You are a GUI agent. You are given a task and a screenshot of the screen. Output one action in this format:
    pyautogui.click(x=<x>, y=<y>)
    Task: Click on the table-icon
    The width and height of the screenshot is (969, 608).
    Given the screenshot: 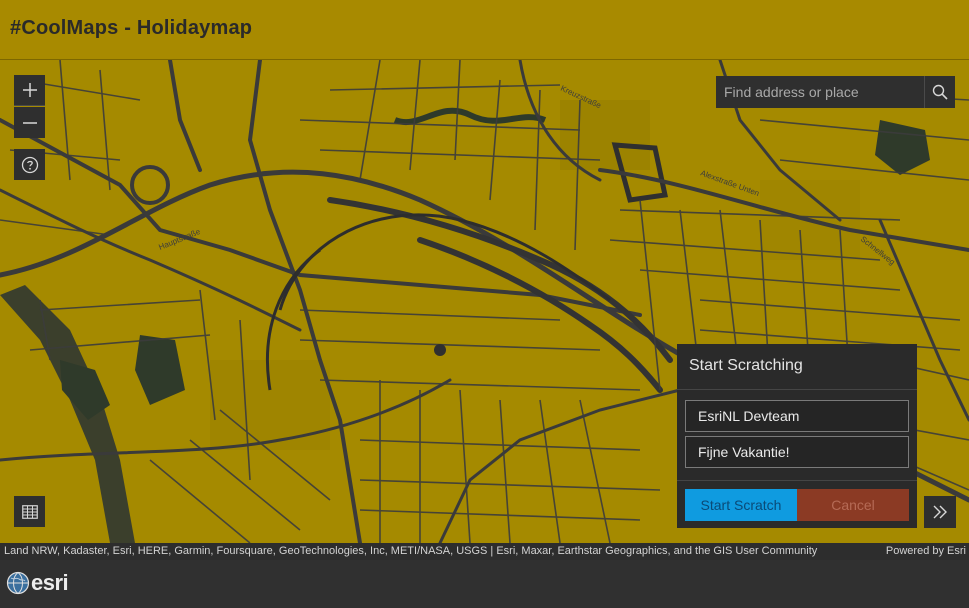 What is the action you would take?
    pyautogui.click(x=29, y=511)
    